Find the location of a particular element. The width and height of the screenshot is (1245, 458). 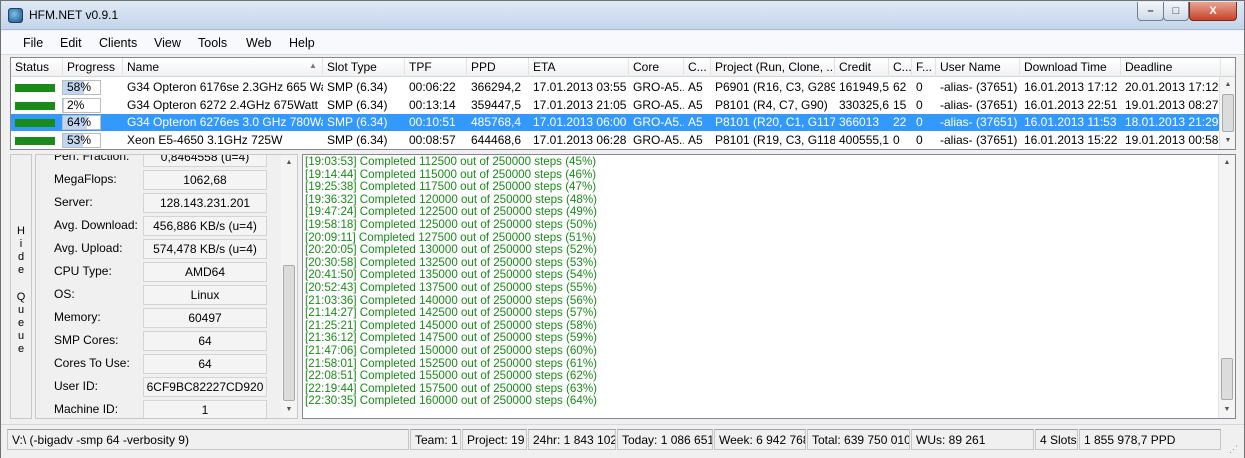

info-row: Perf. Fraction: 0,8464558 (u=4) is located at coordinates (161, 160).